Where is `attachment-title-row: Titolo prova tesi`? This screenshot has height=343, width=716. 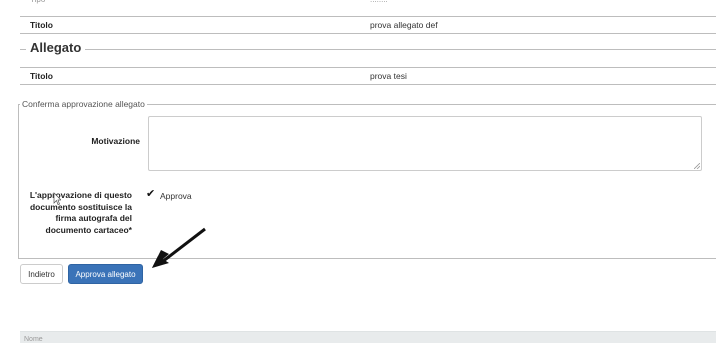
attachment-title-row: Titolo prova tesi is located at coordinates (368, 76).